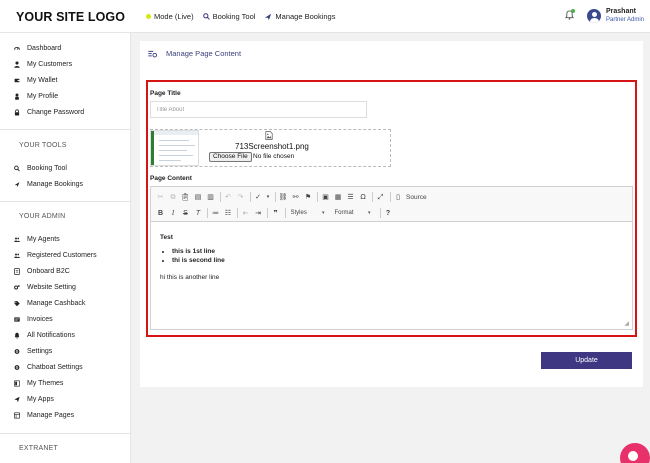 The width and height of the screenshot is (650, 463). What do you see at coordinates (42, 80) in the screenshot?
I see `sidebar-item-label: My Wallet` at bounding box center [42, 80].